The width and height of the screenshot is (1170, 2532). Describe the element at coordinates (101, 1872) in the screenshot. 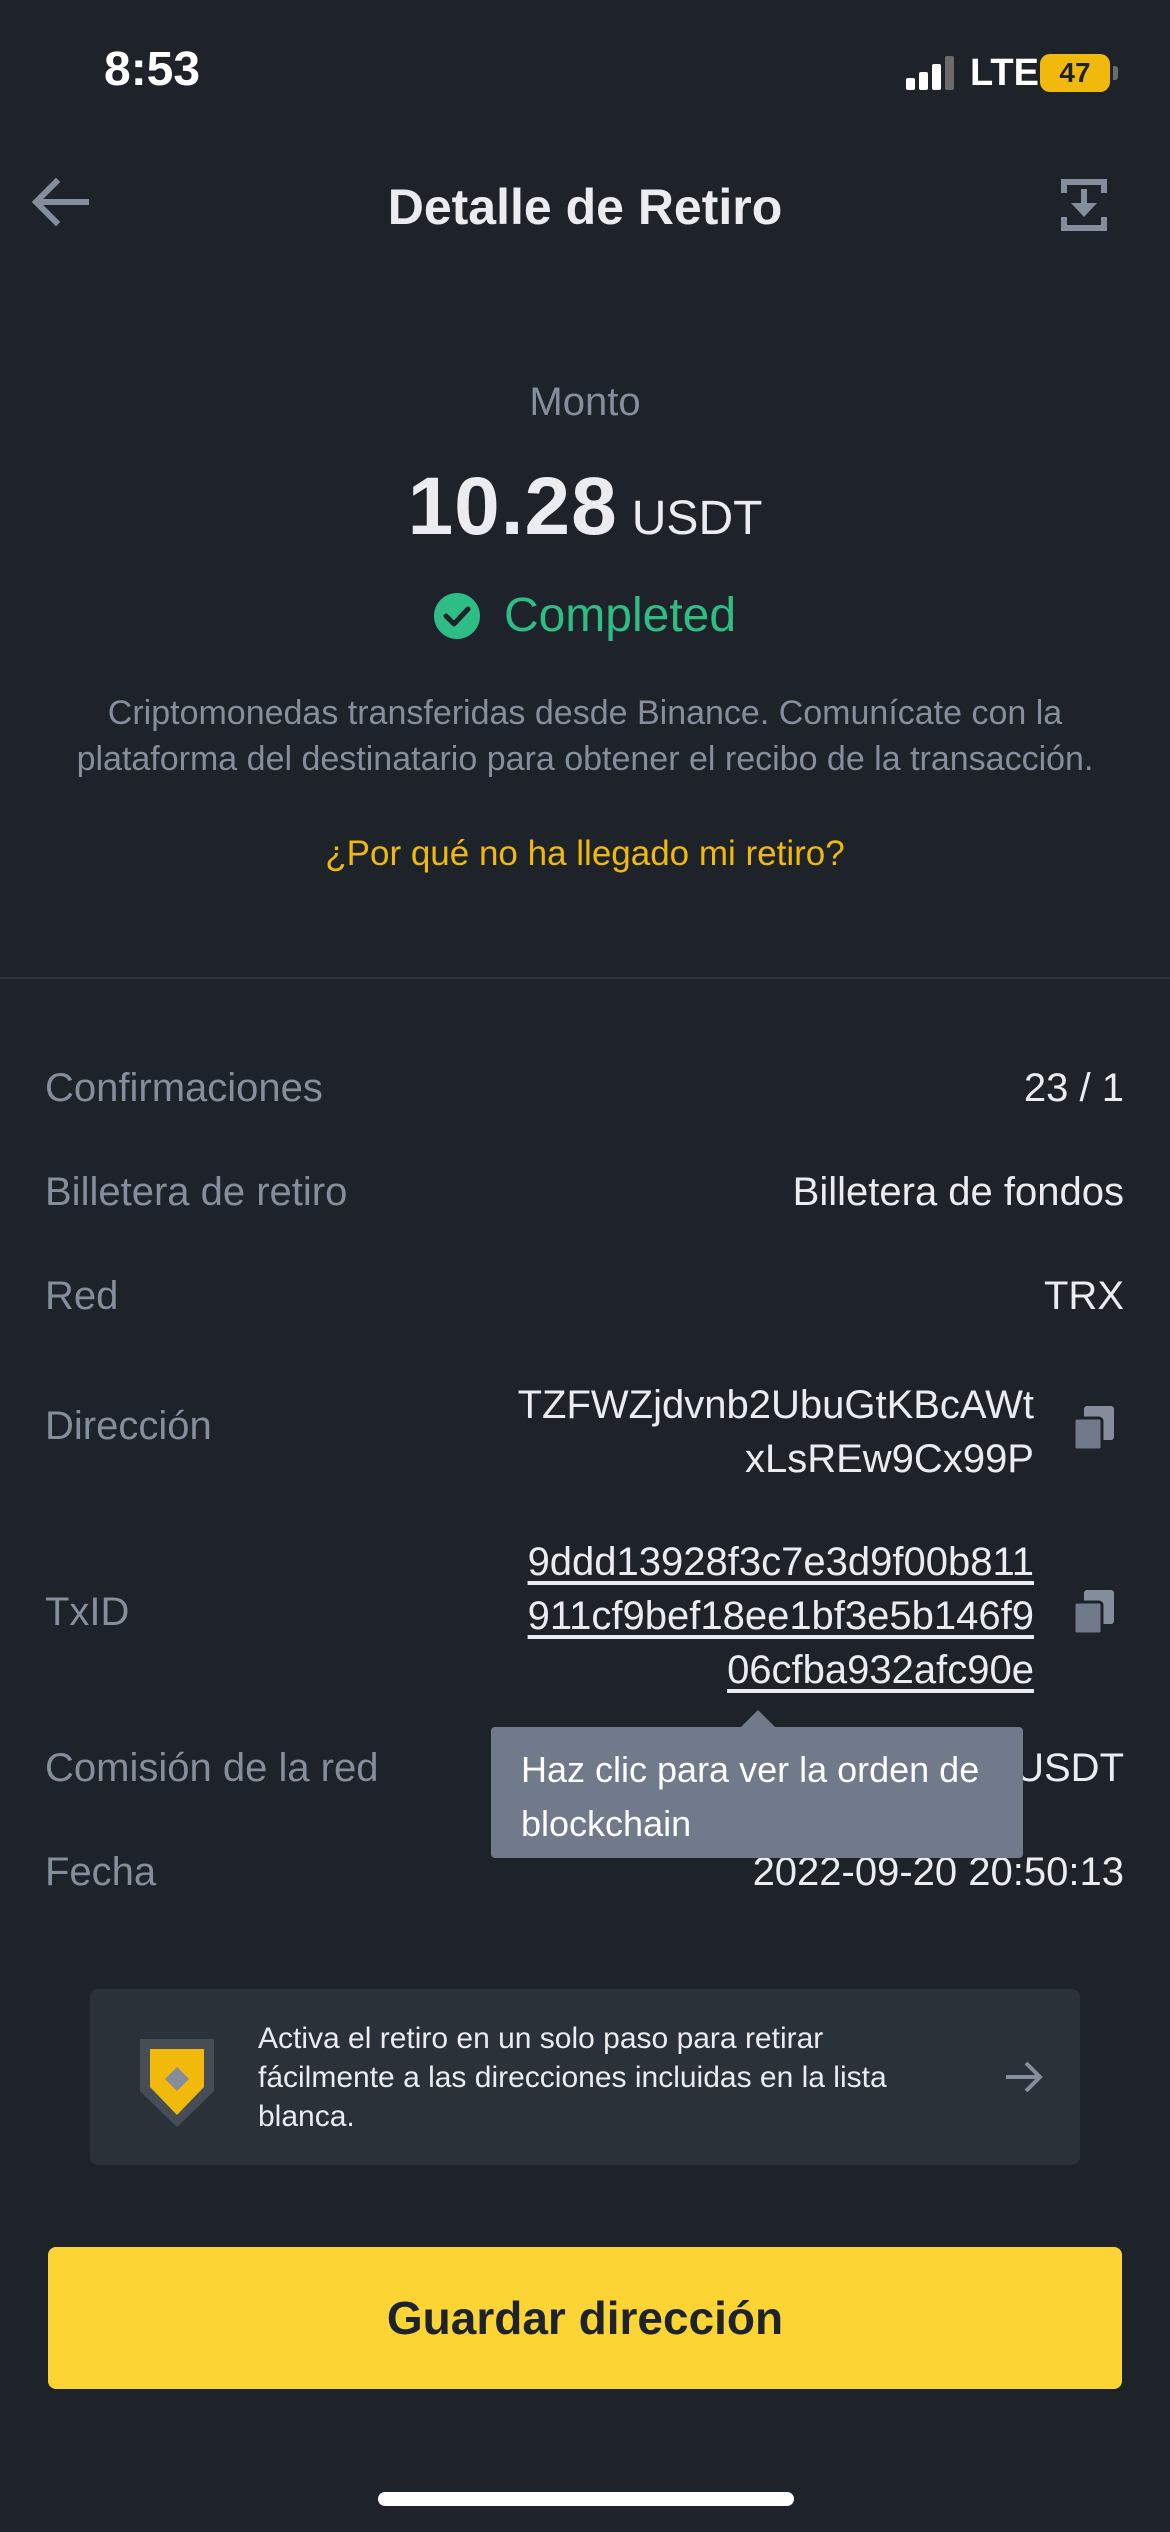

I see `date-label: Fecha` at that location.